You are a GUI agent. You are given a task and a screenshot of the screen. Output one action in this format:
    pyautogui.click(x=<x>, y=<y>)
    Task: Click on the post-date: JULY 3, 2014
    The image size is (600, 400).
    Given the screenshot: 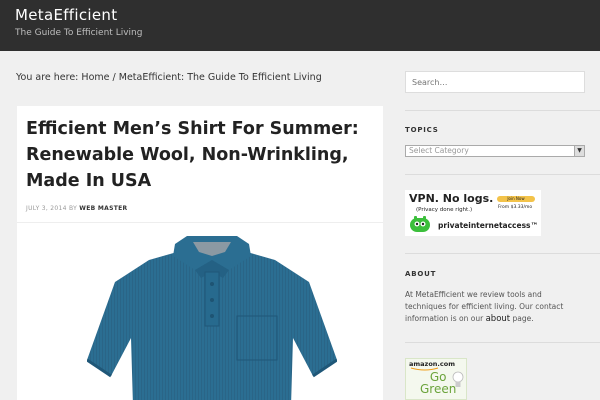 What is the action you would take?
    pyautogui.click(x=46, y=208)
    